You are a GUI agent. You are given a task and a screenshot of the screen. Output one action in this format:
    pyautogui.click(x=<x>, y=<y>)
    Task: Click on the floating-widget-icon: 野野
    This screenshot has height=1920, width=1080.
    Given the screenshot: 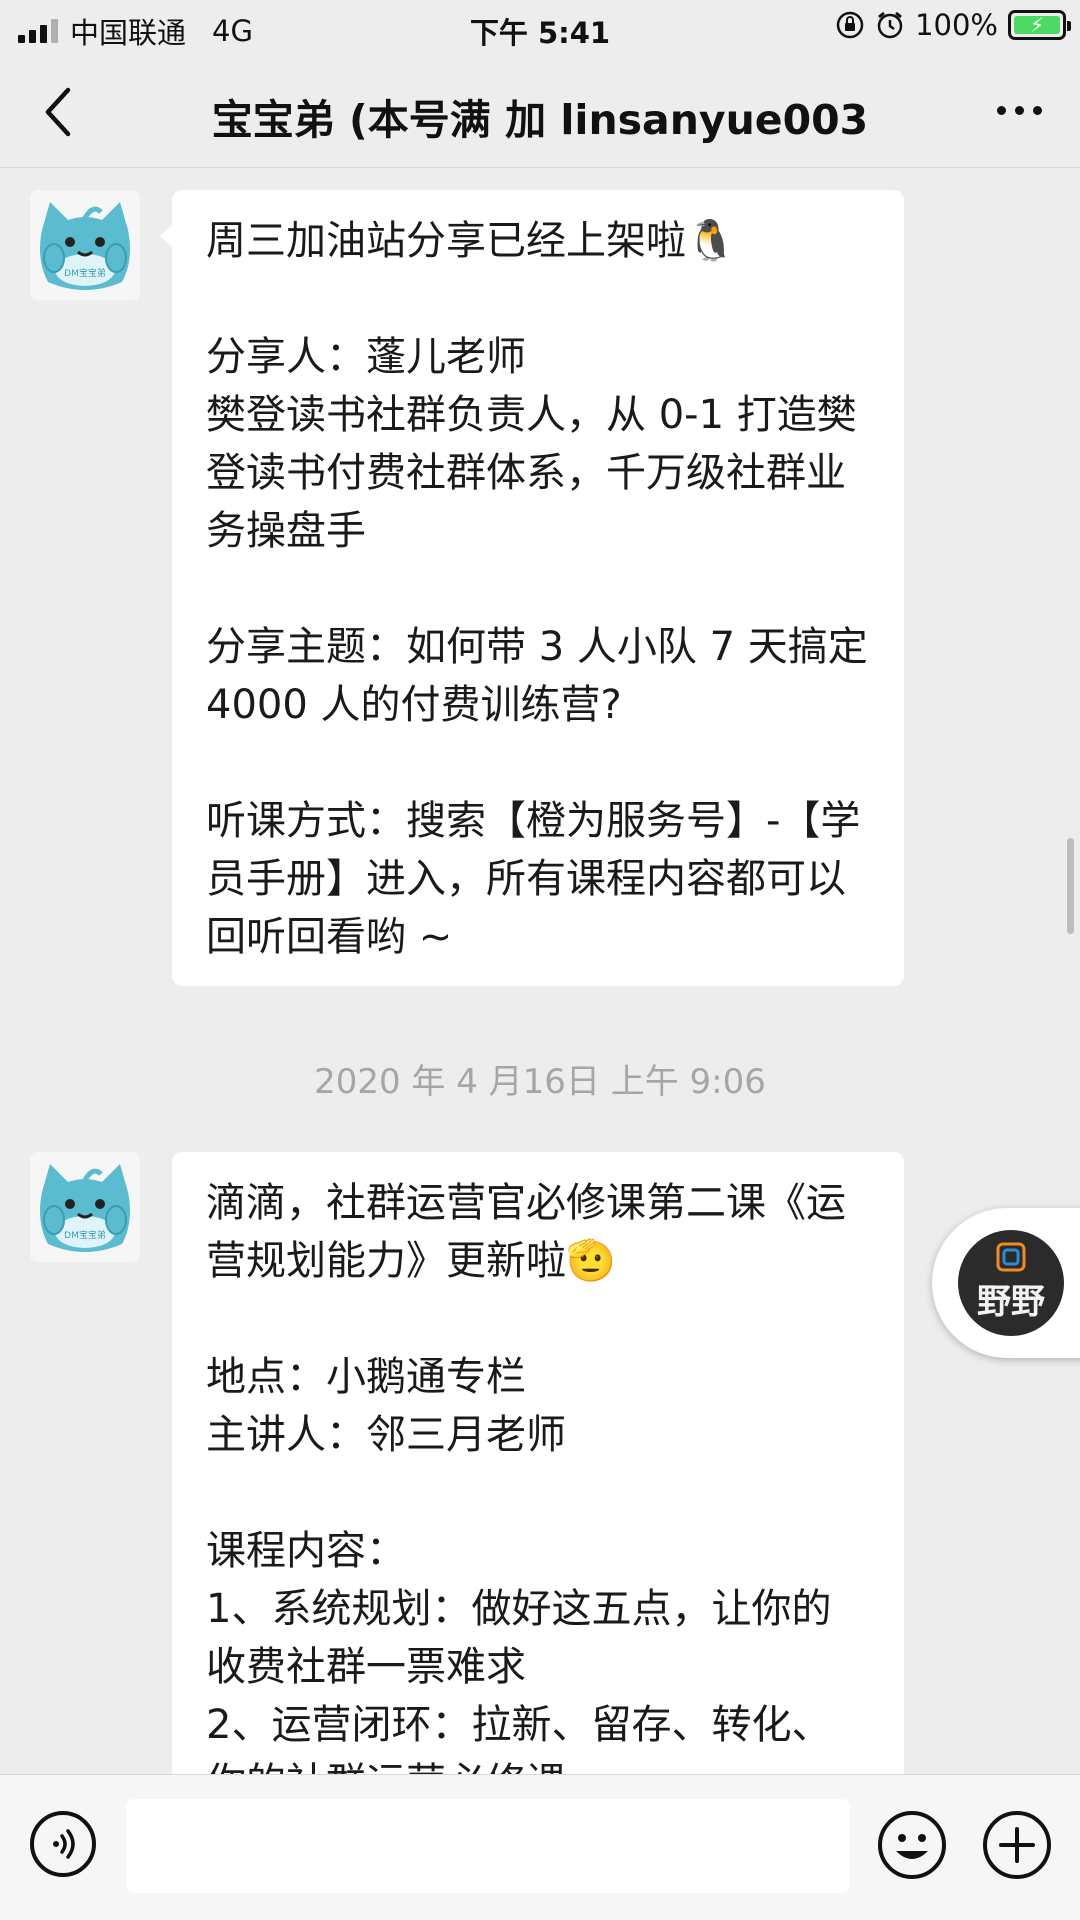 What is the action you would take?
    pyautogui.click(x=1011, y=1283)
    